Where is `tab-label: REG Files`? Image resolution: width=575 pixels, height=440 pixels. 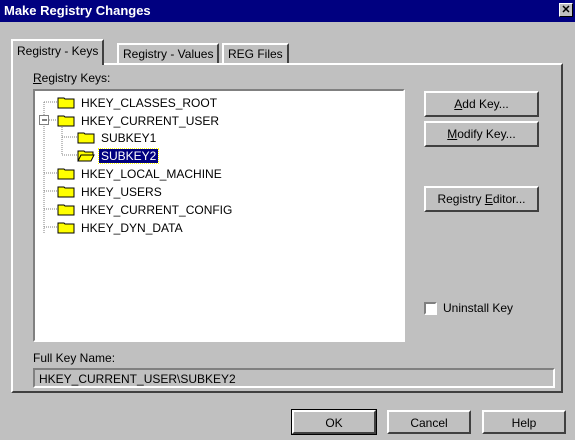 tab-label: REG Files is located at coordinates (255, 54).